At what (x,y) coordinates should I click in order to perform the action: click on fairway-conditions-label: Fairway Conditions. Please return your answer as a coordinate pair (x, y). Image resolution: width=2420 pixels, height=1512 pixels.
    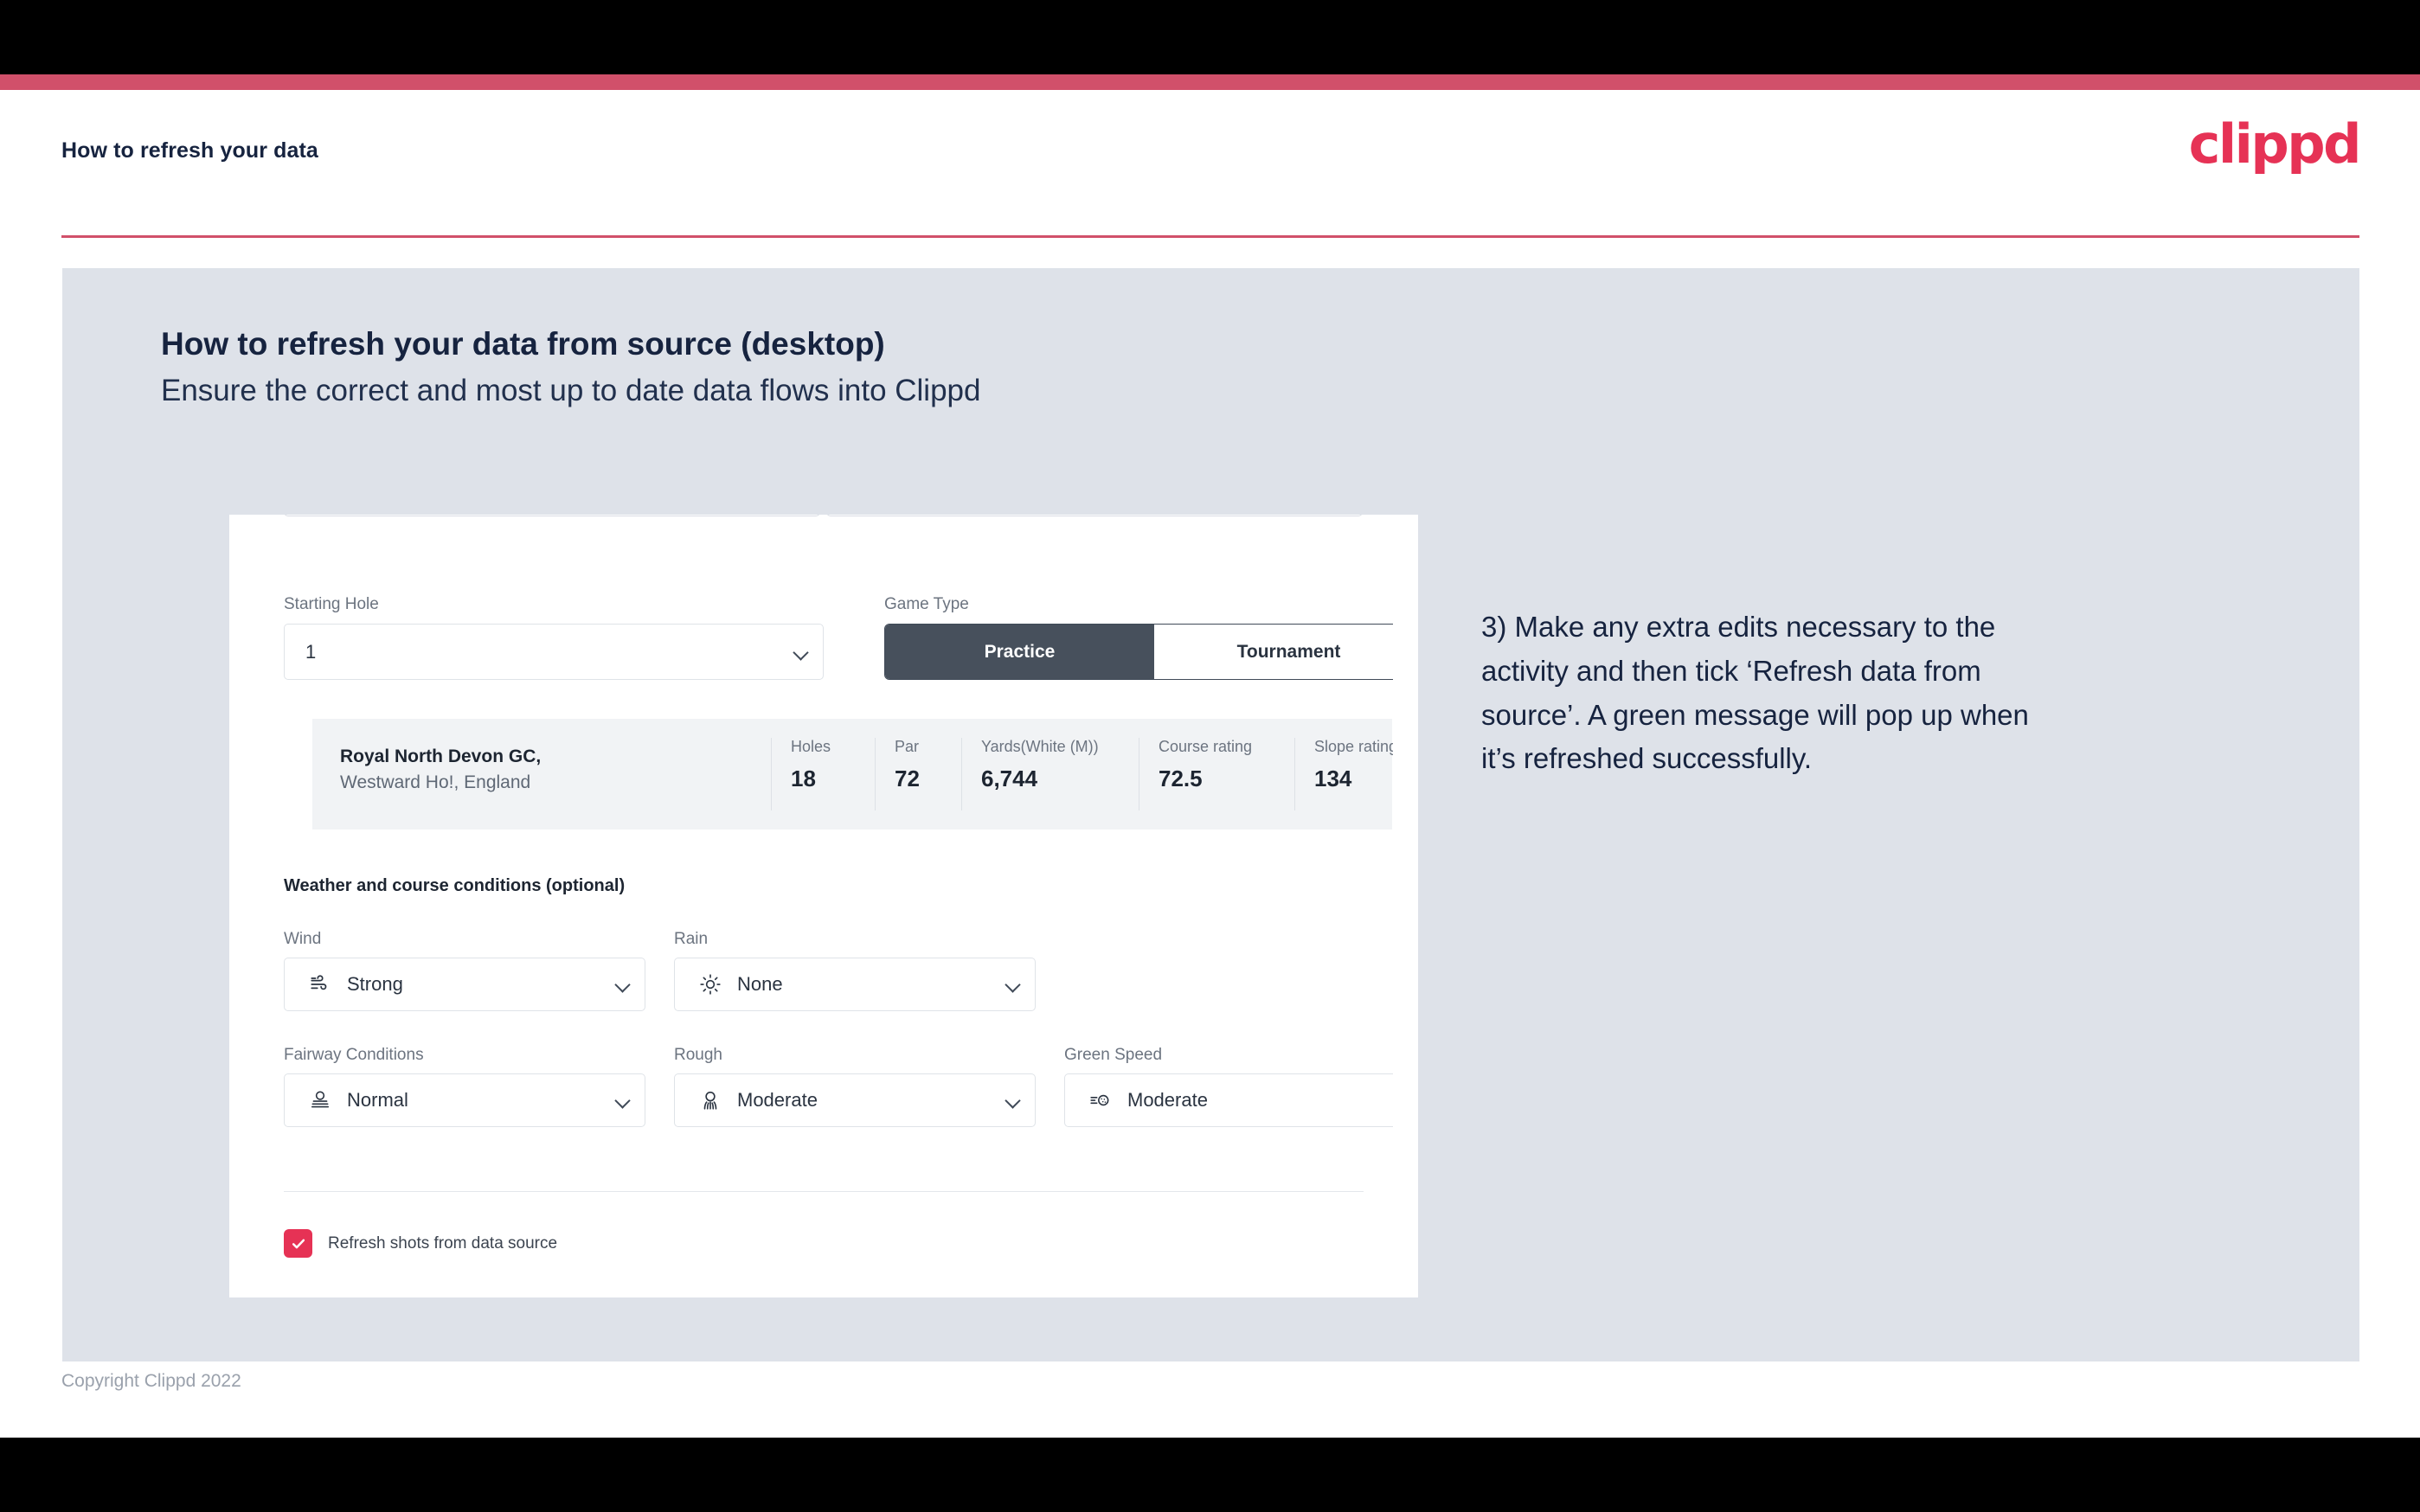
    Looking at the image, I should click on (354, 1055).